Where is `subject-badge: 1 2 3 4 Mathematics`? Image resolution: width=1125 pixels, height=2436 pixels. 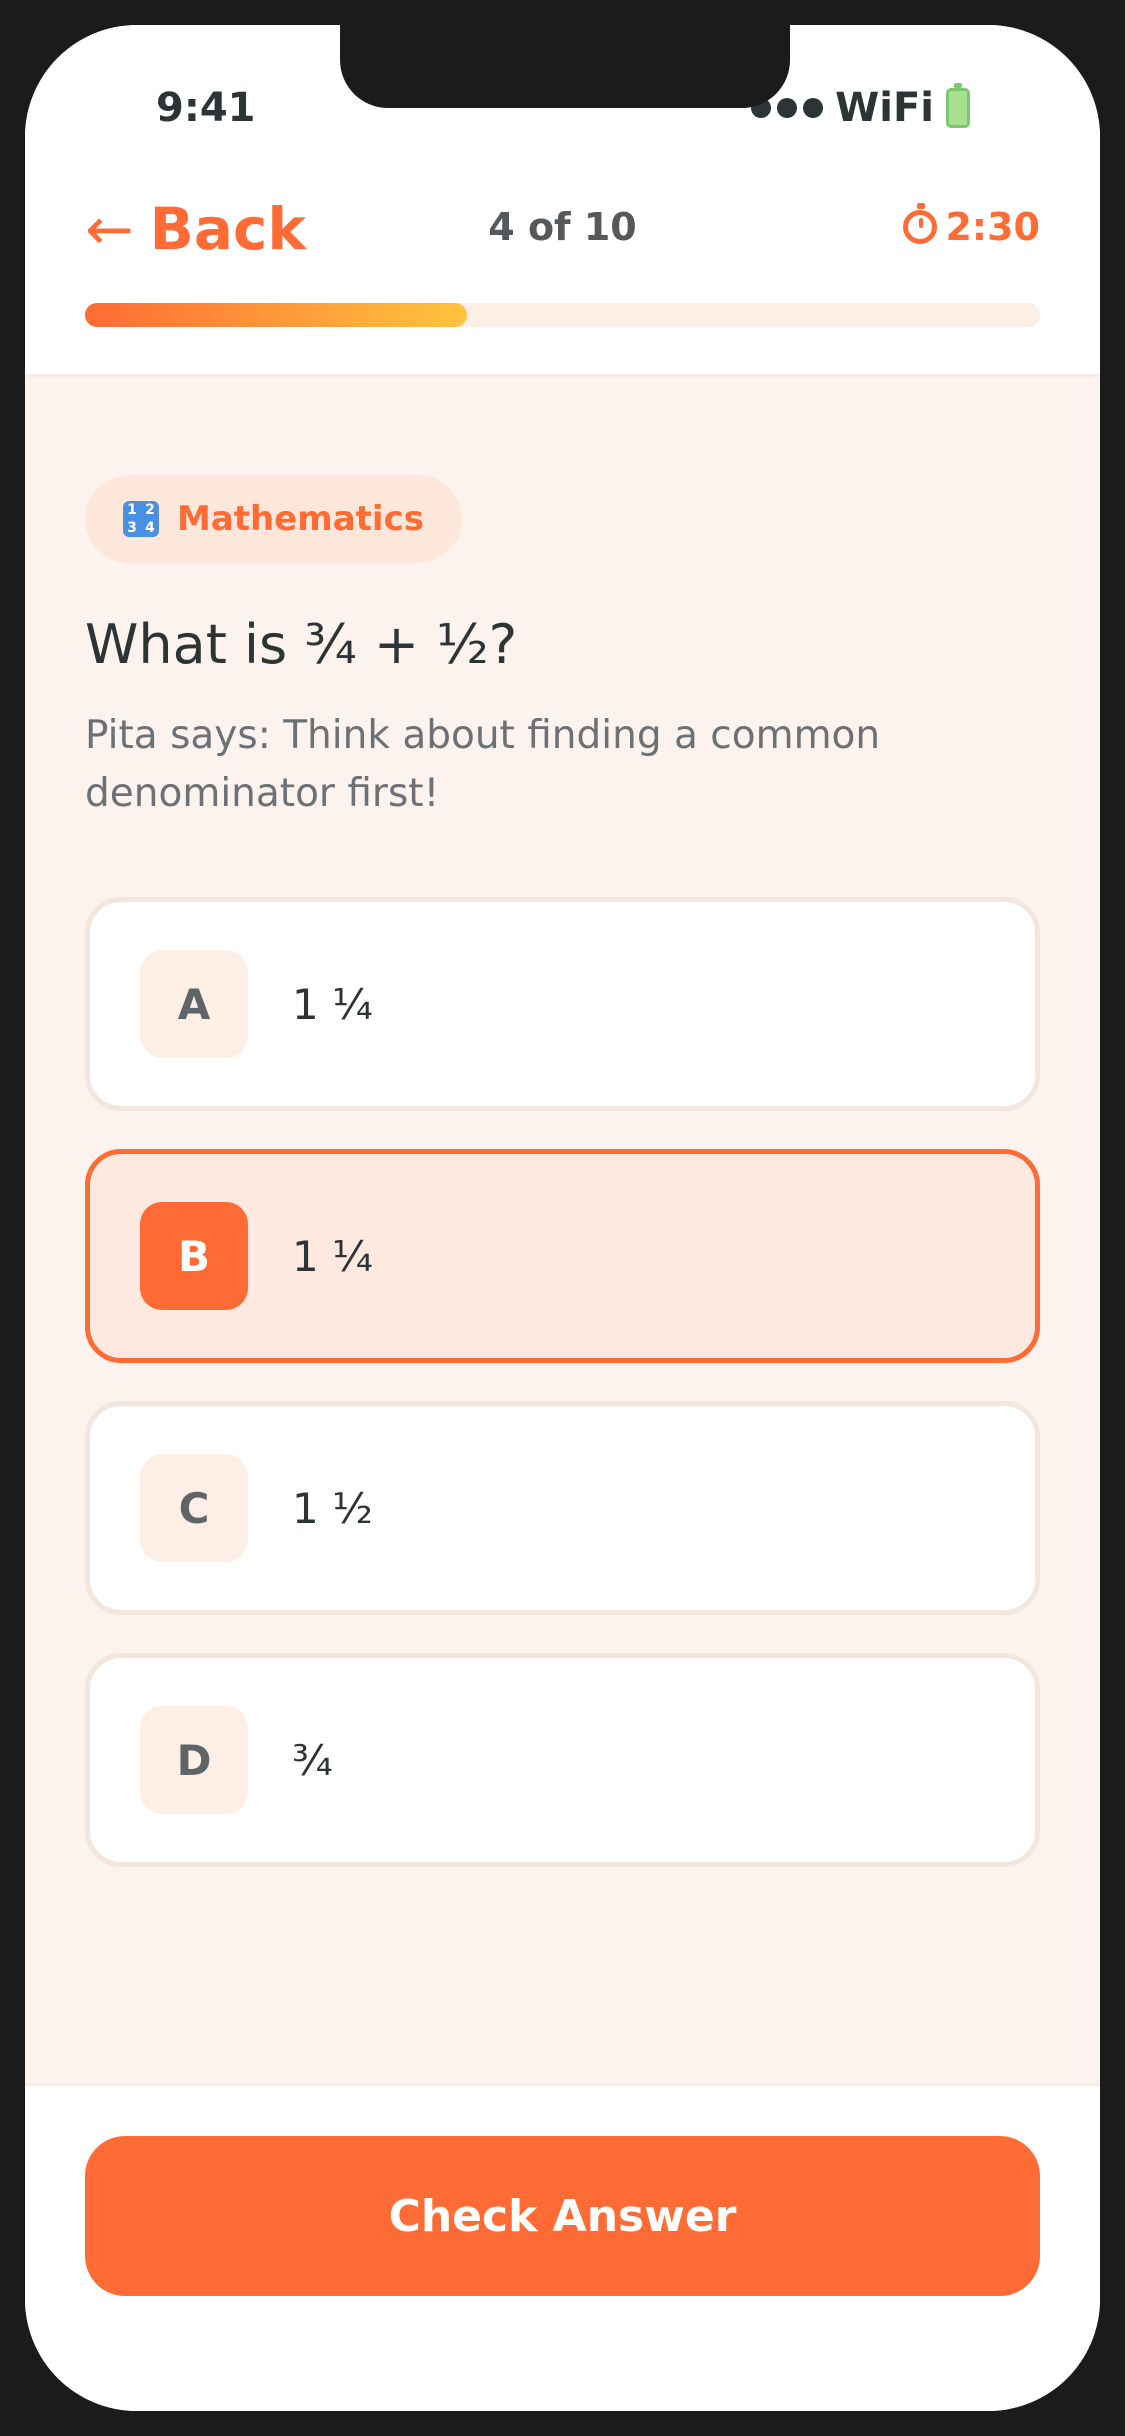 subject-badge: 1 2 3 4 Mathematics is located at coordinates (273, 519).